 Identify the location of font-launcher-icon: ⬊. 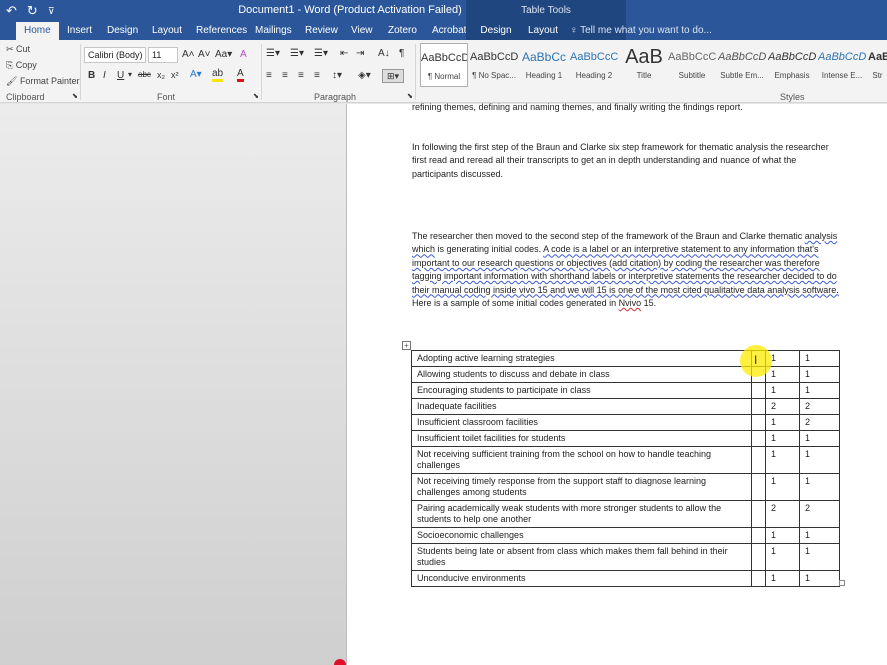
(256, 96).